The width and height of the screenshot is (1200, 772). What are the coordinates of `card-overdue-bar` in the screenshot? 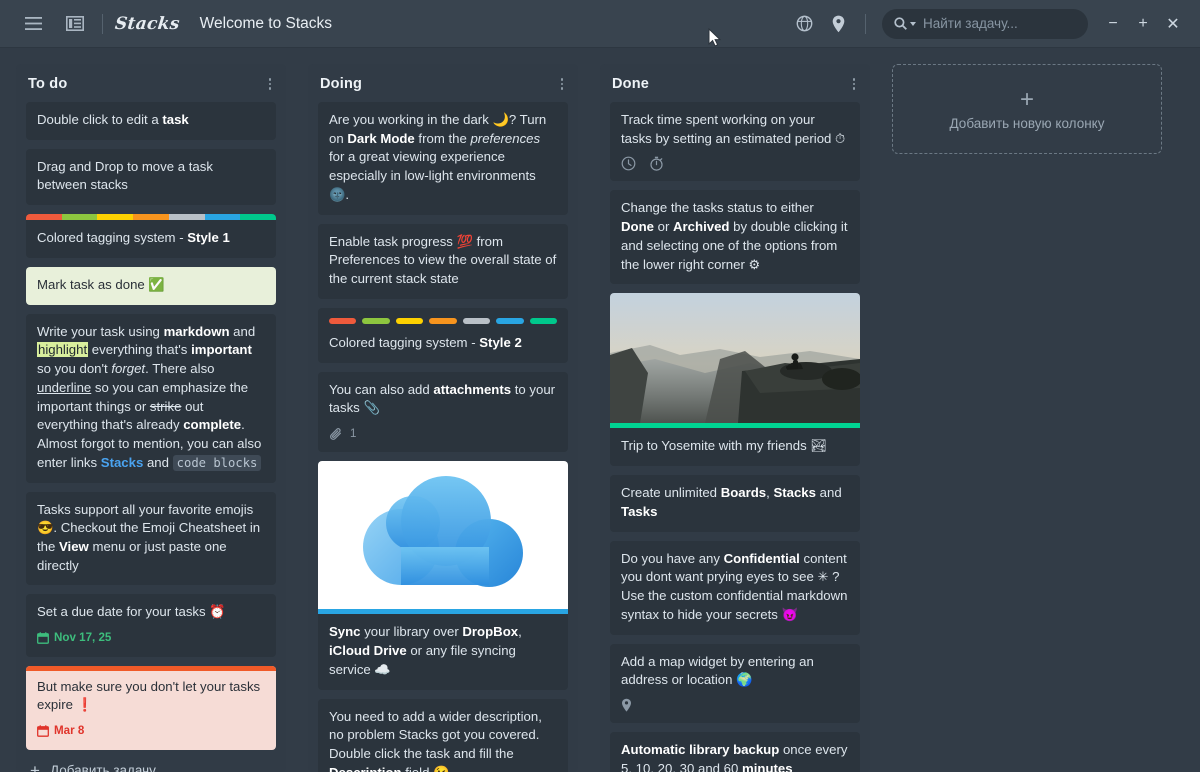 It's located at (151, 668).